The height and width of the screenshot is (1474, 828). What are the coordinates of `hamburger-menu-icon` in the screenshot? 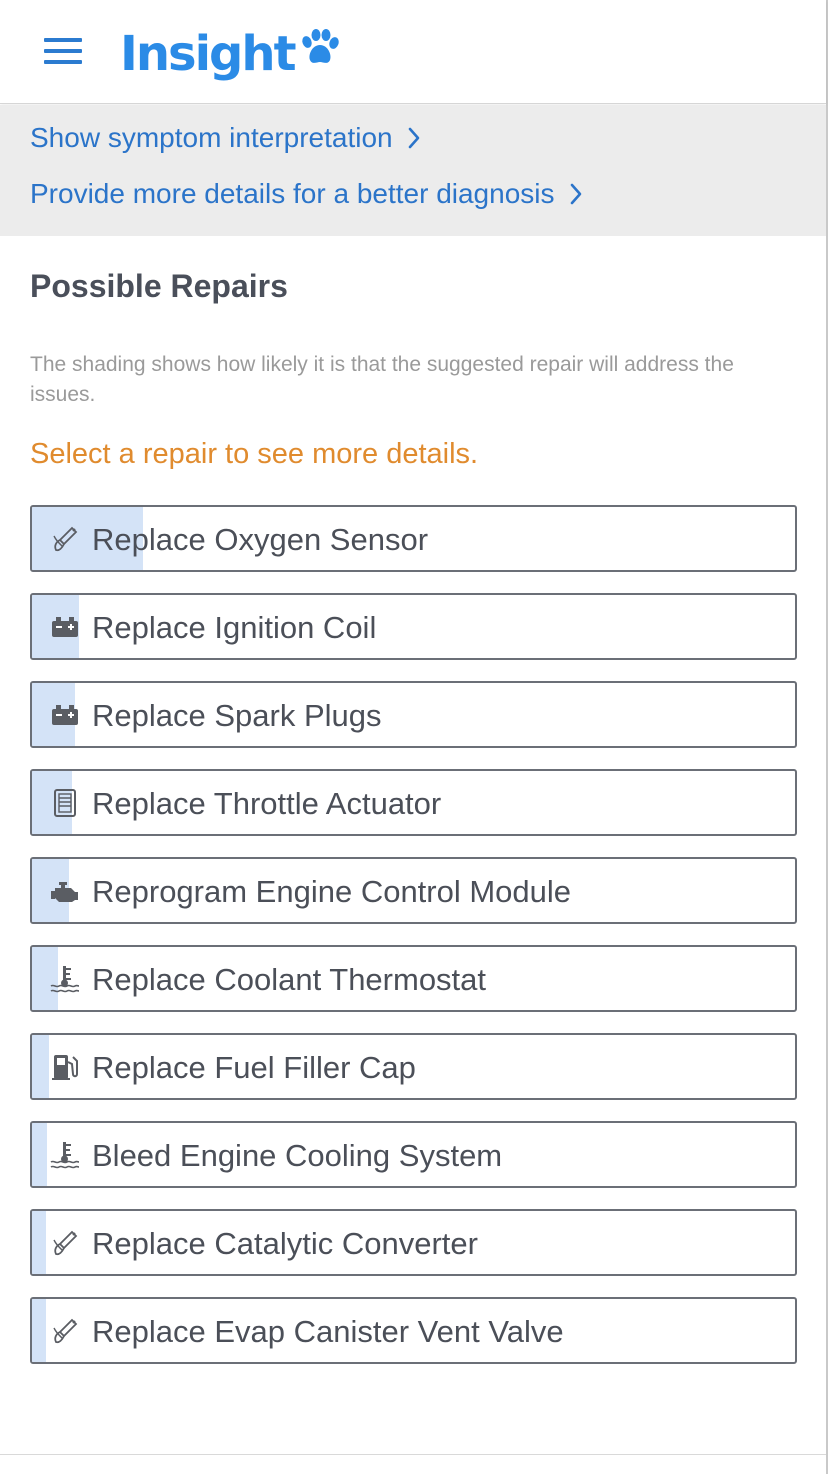 It's located at (63, 51).